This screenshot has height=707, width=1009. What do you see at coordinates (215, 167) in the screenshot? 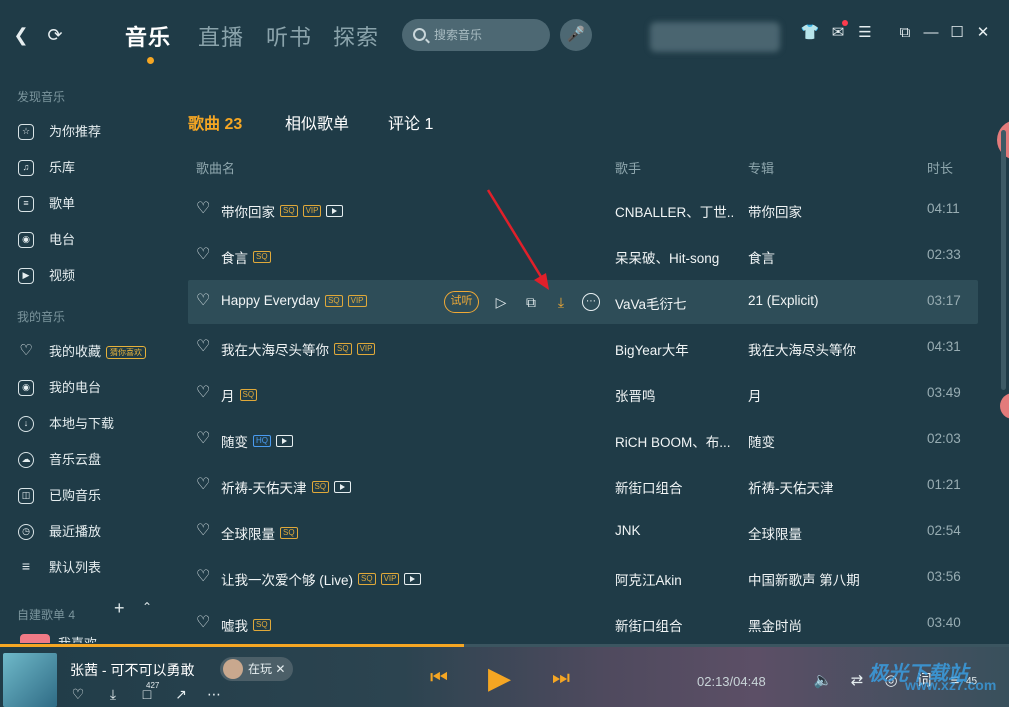
I see `column-song-name: 歌曲名` at bounding box center [215, 167].